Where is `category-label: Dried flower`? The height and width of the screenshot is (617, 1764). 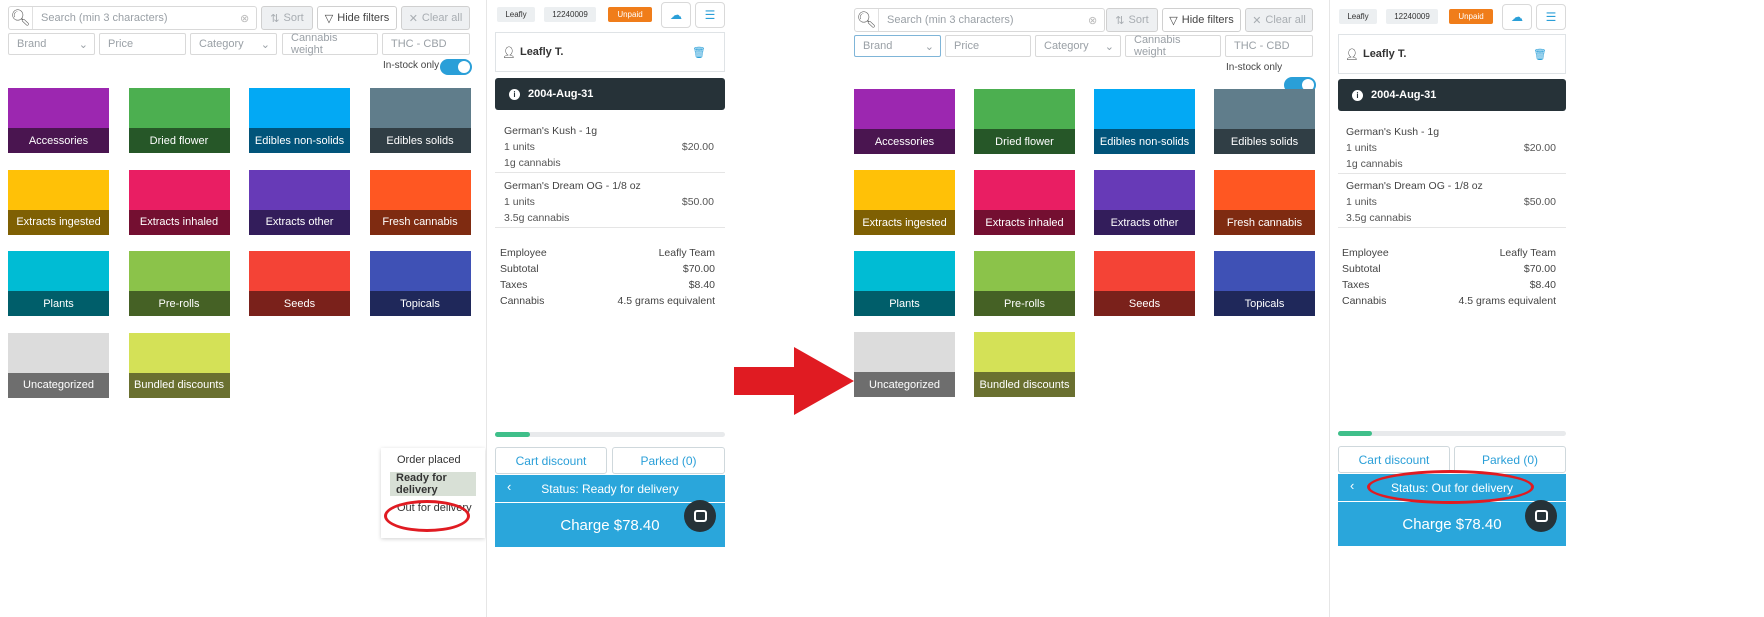
category-label: Dried flower is located at coordinates (1024, 141).